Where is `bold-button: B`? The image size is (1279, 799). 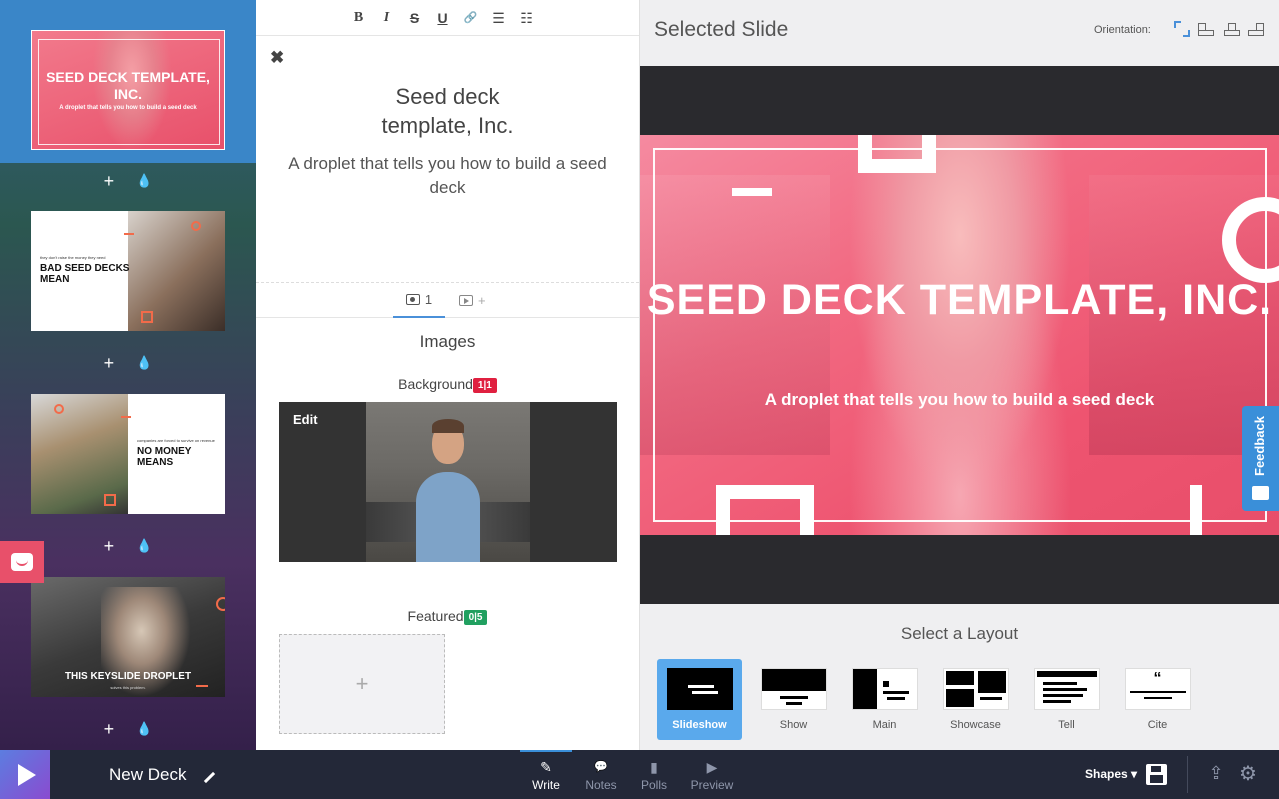
bold-button: B is located at coordinates (359, 18).